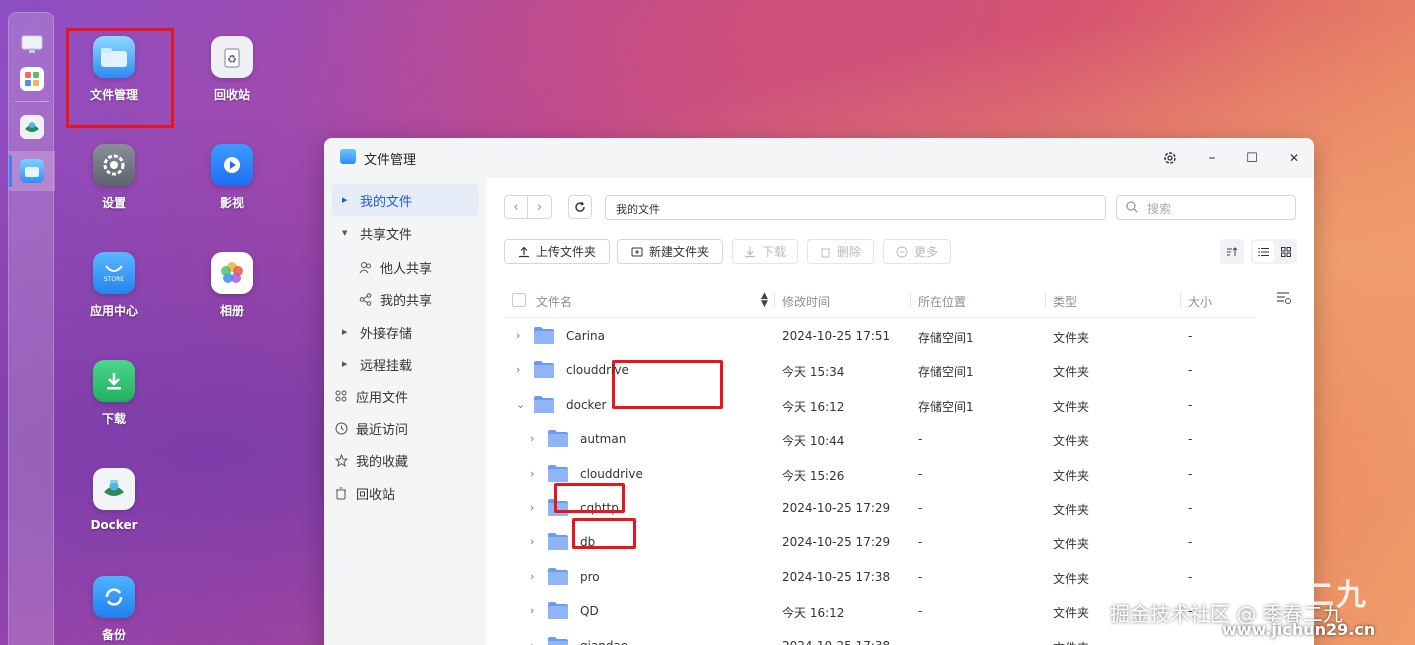 Image resolution: width=1415 pixels, height=645 pixels. I want to click on sidebar-item-external-storage: ▶ 外接存储, so click(405, 332).